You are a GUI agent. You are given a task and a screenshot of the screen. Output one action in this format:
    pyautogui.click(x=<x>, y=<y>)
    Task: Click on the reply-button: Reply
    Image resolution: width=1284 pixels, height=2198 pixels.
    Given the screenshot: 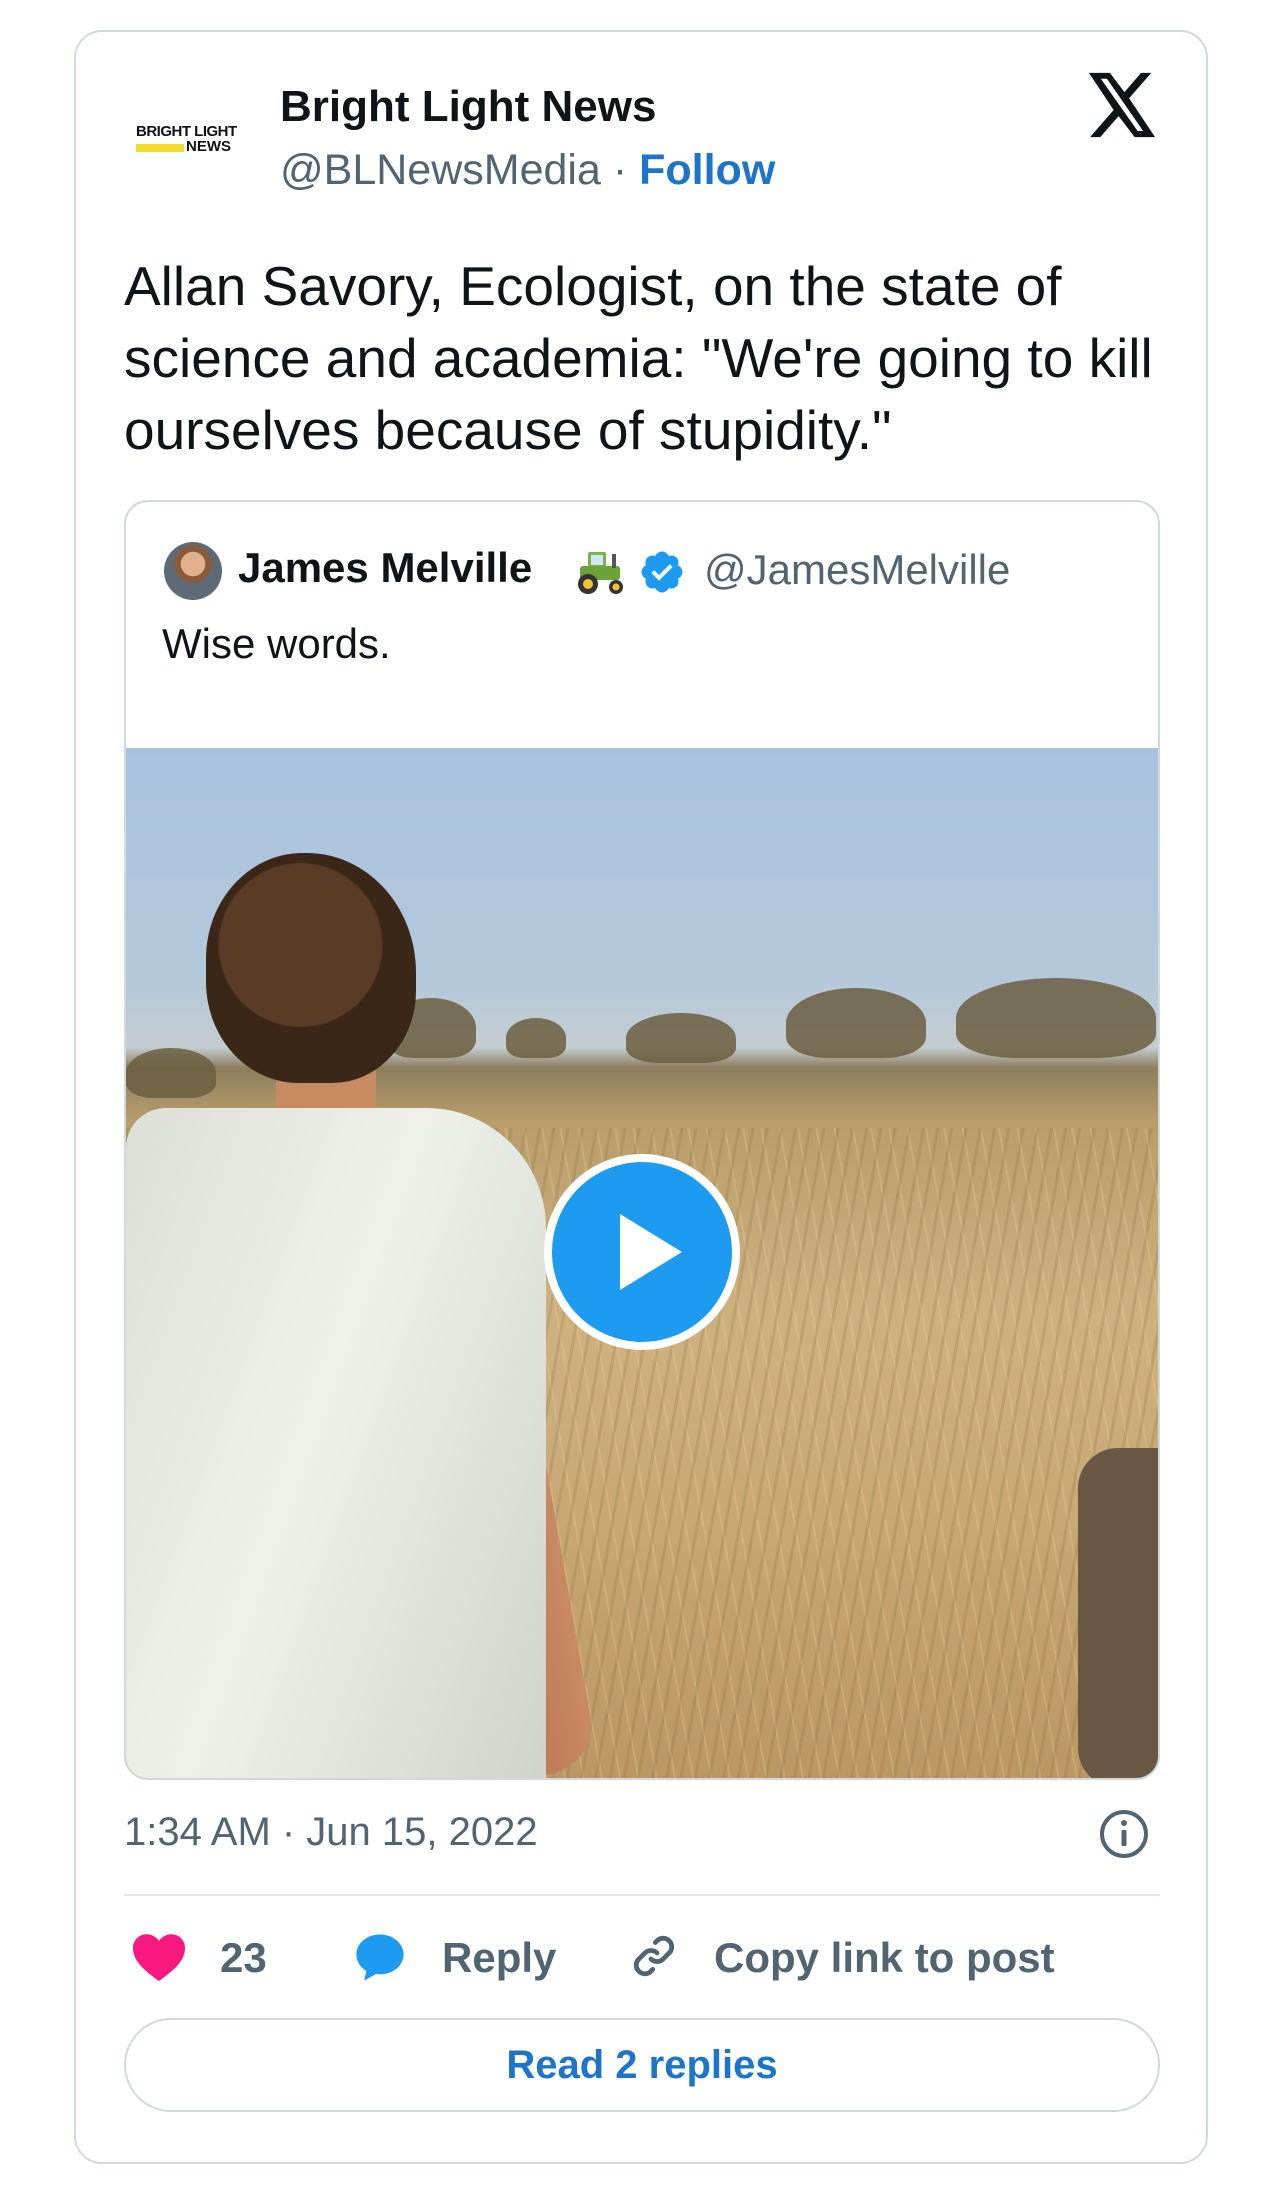 What is the action you would take?
    pyautogui.click(x=499, y=1958)
    